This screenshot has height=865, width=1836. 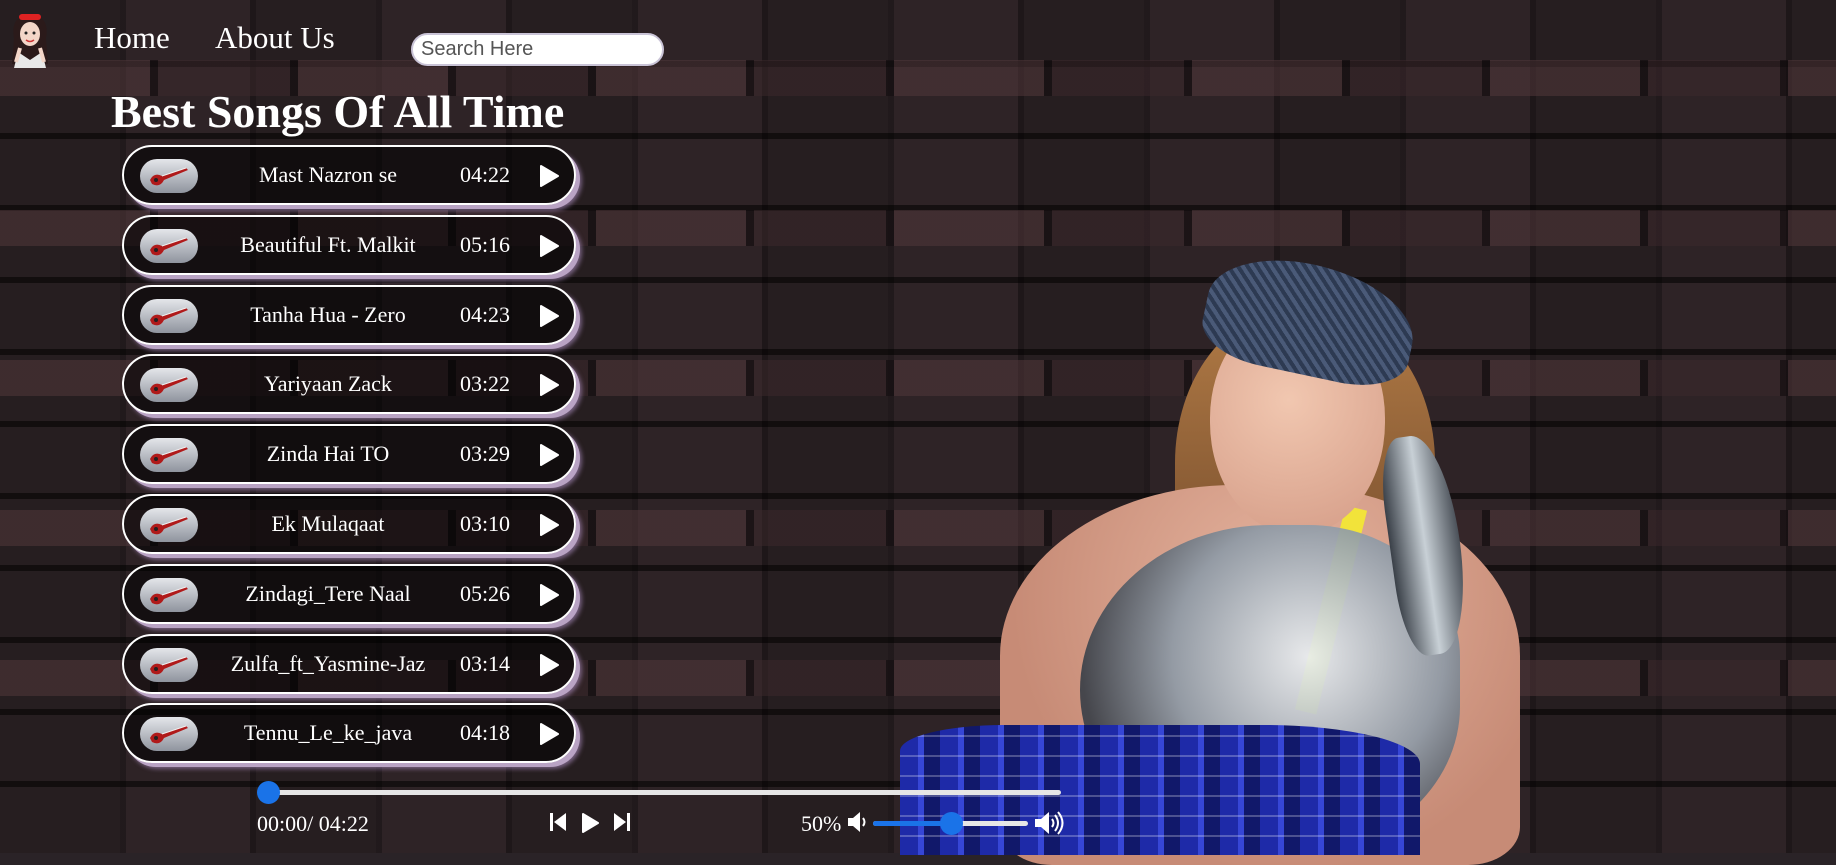 I want to click on song-duration: 03:10, so click(x=485, y=523).